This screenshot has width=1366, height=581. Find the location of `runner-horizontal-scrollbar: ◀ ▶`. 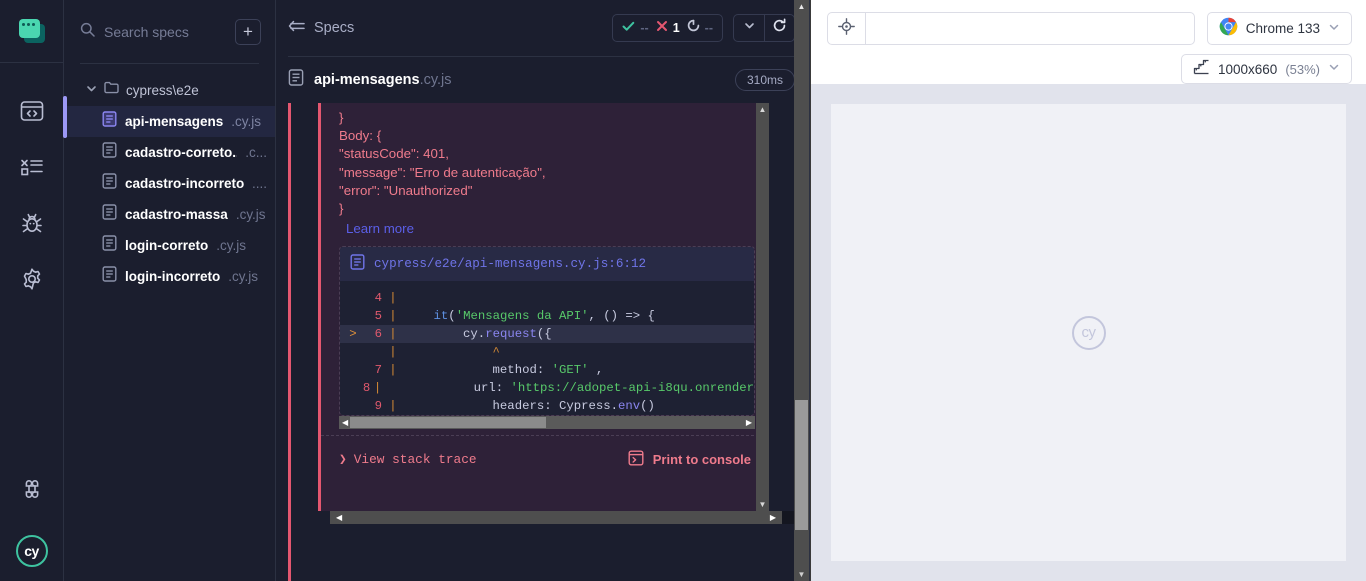

runner-horizontal-scrollbar: ◀ ▶ is located at coordinates (563, 517).